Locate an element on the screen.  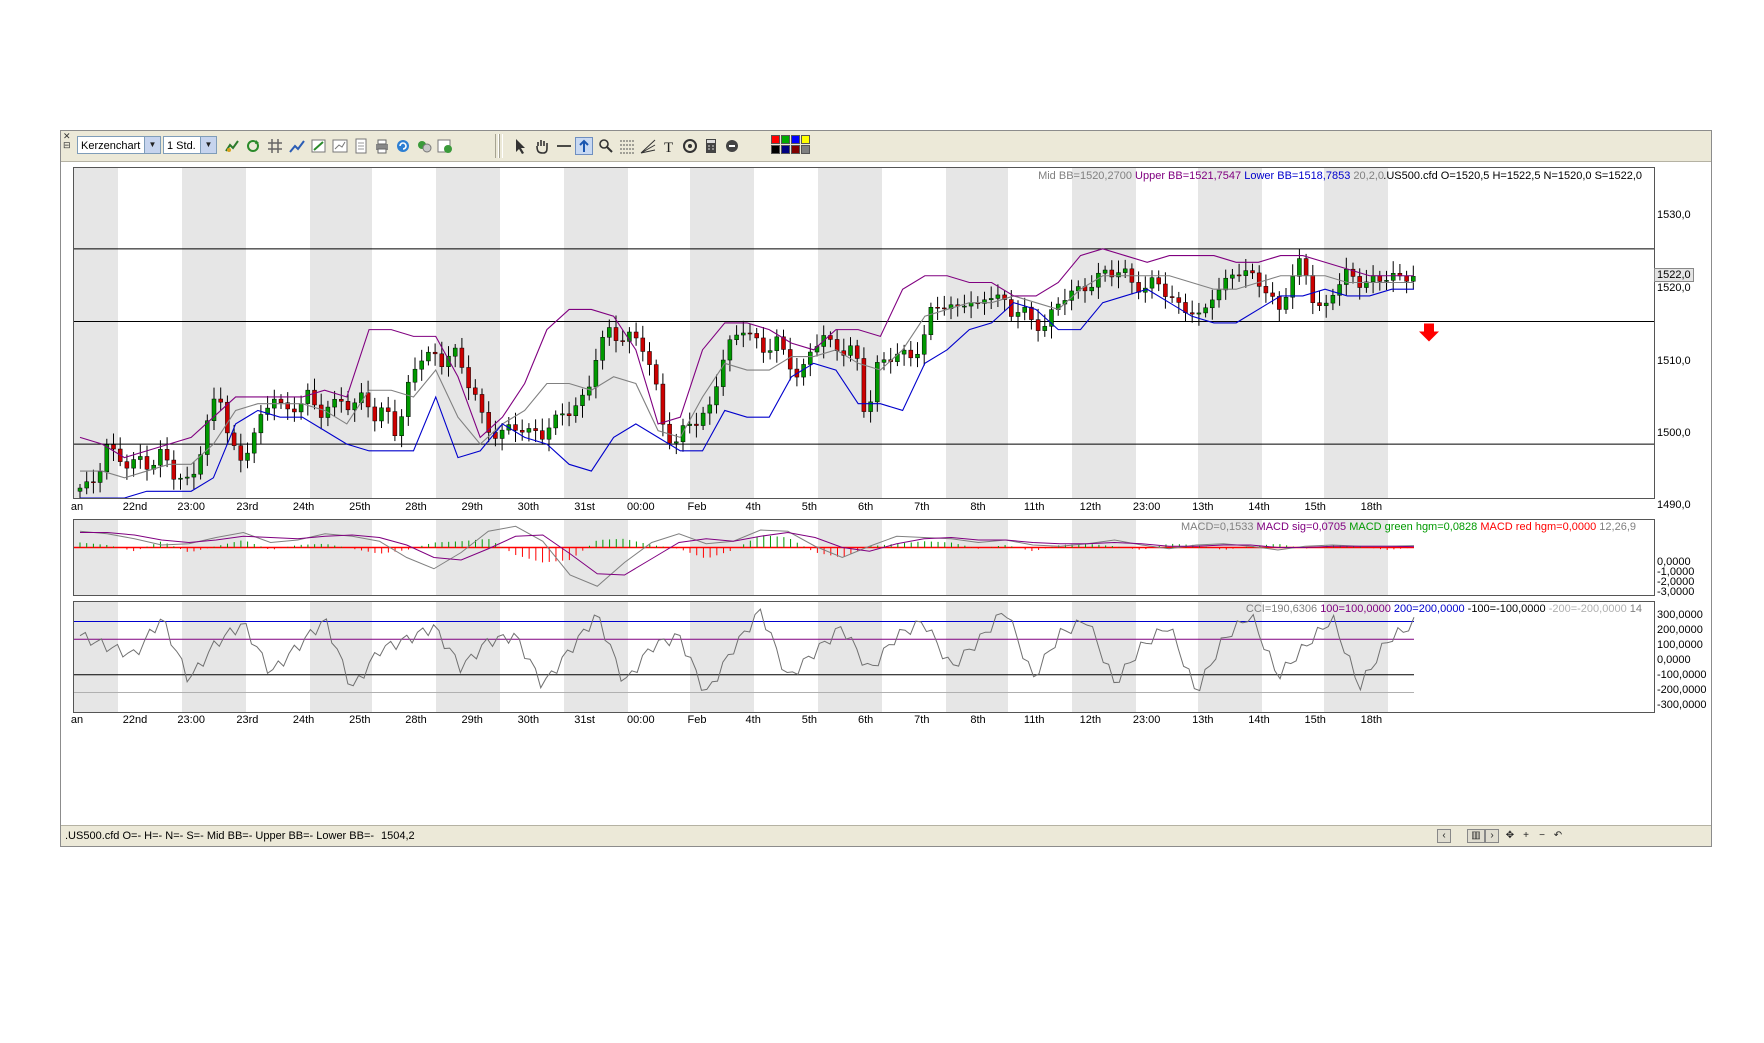
scroll-left-button: ‹ is located at coordinates (1444, 836).